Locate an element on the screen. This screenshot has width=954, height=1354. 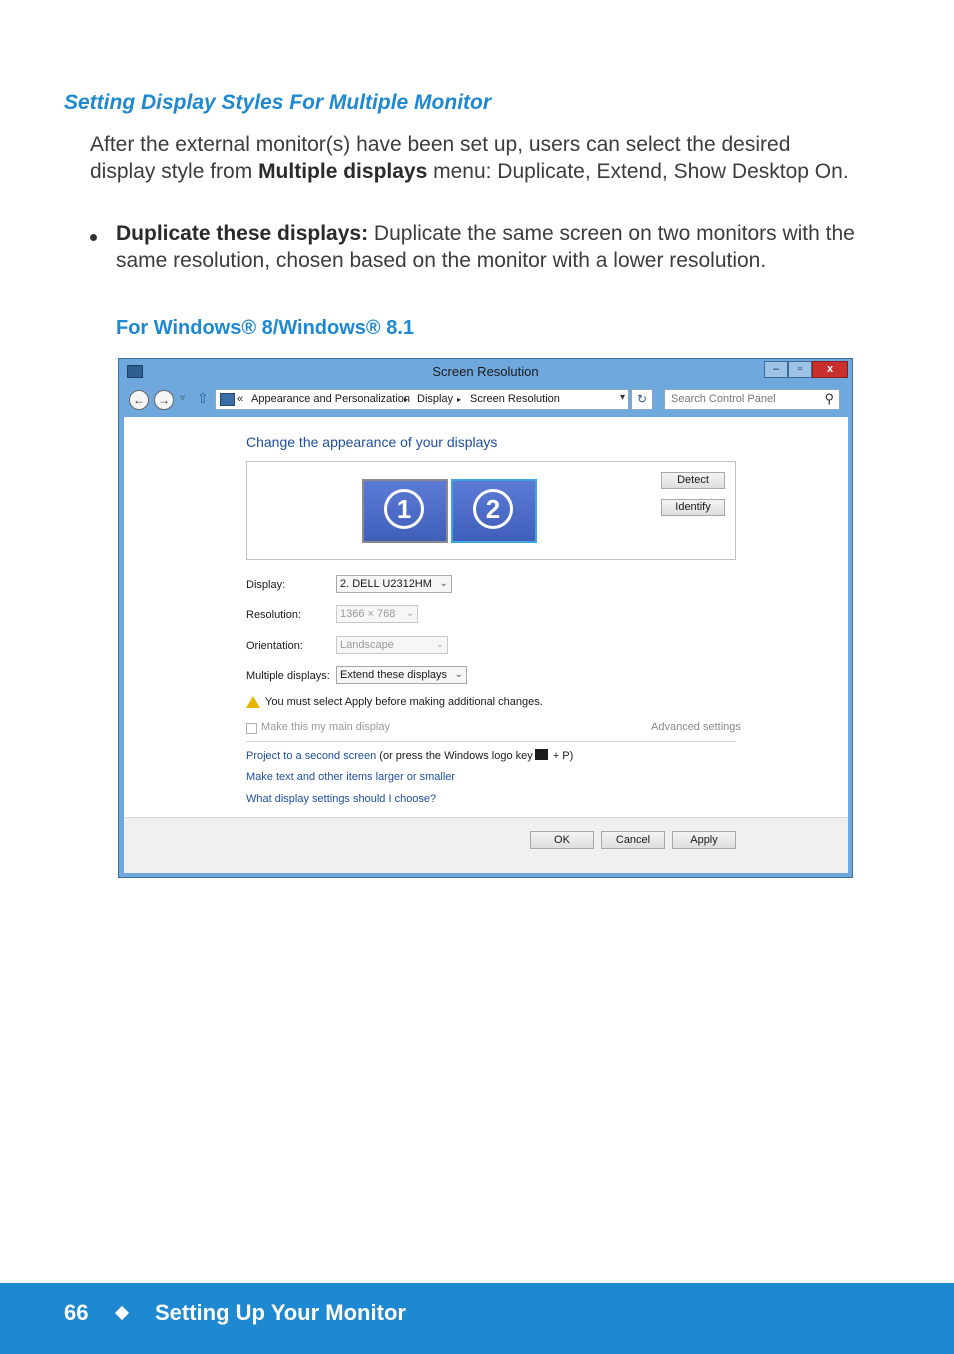
monitor-1-number: 1 is located at coordinates (404, 509).